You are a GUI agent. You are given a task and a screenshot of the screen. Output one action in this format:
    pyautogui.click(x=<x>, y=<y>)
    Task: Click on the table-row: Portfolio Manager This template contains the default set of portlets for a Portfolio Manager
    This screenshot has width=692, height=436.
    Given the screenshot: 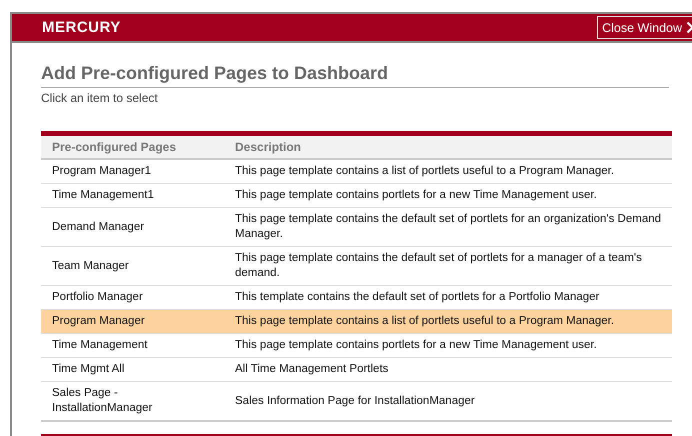 What is the action you would take?
    pyautogui.click(x=356, y=298)
    